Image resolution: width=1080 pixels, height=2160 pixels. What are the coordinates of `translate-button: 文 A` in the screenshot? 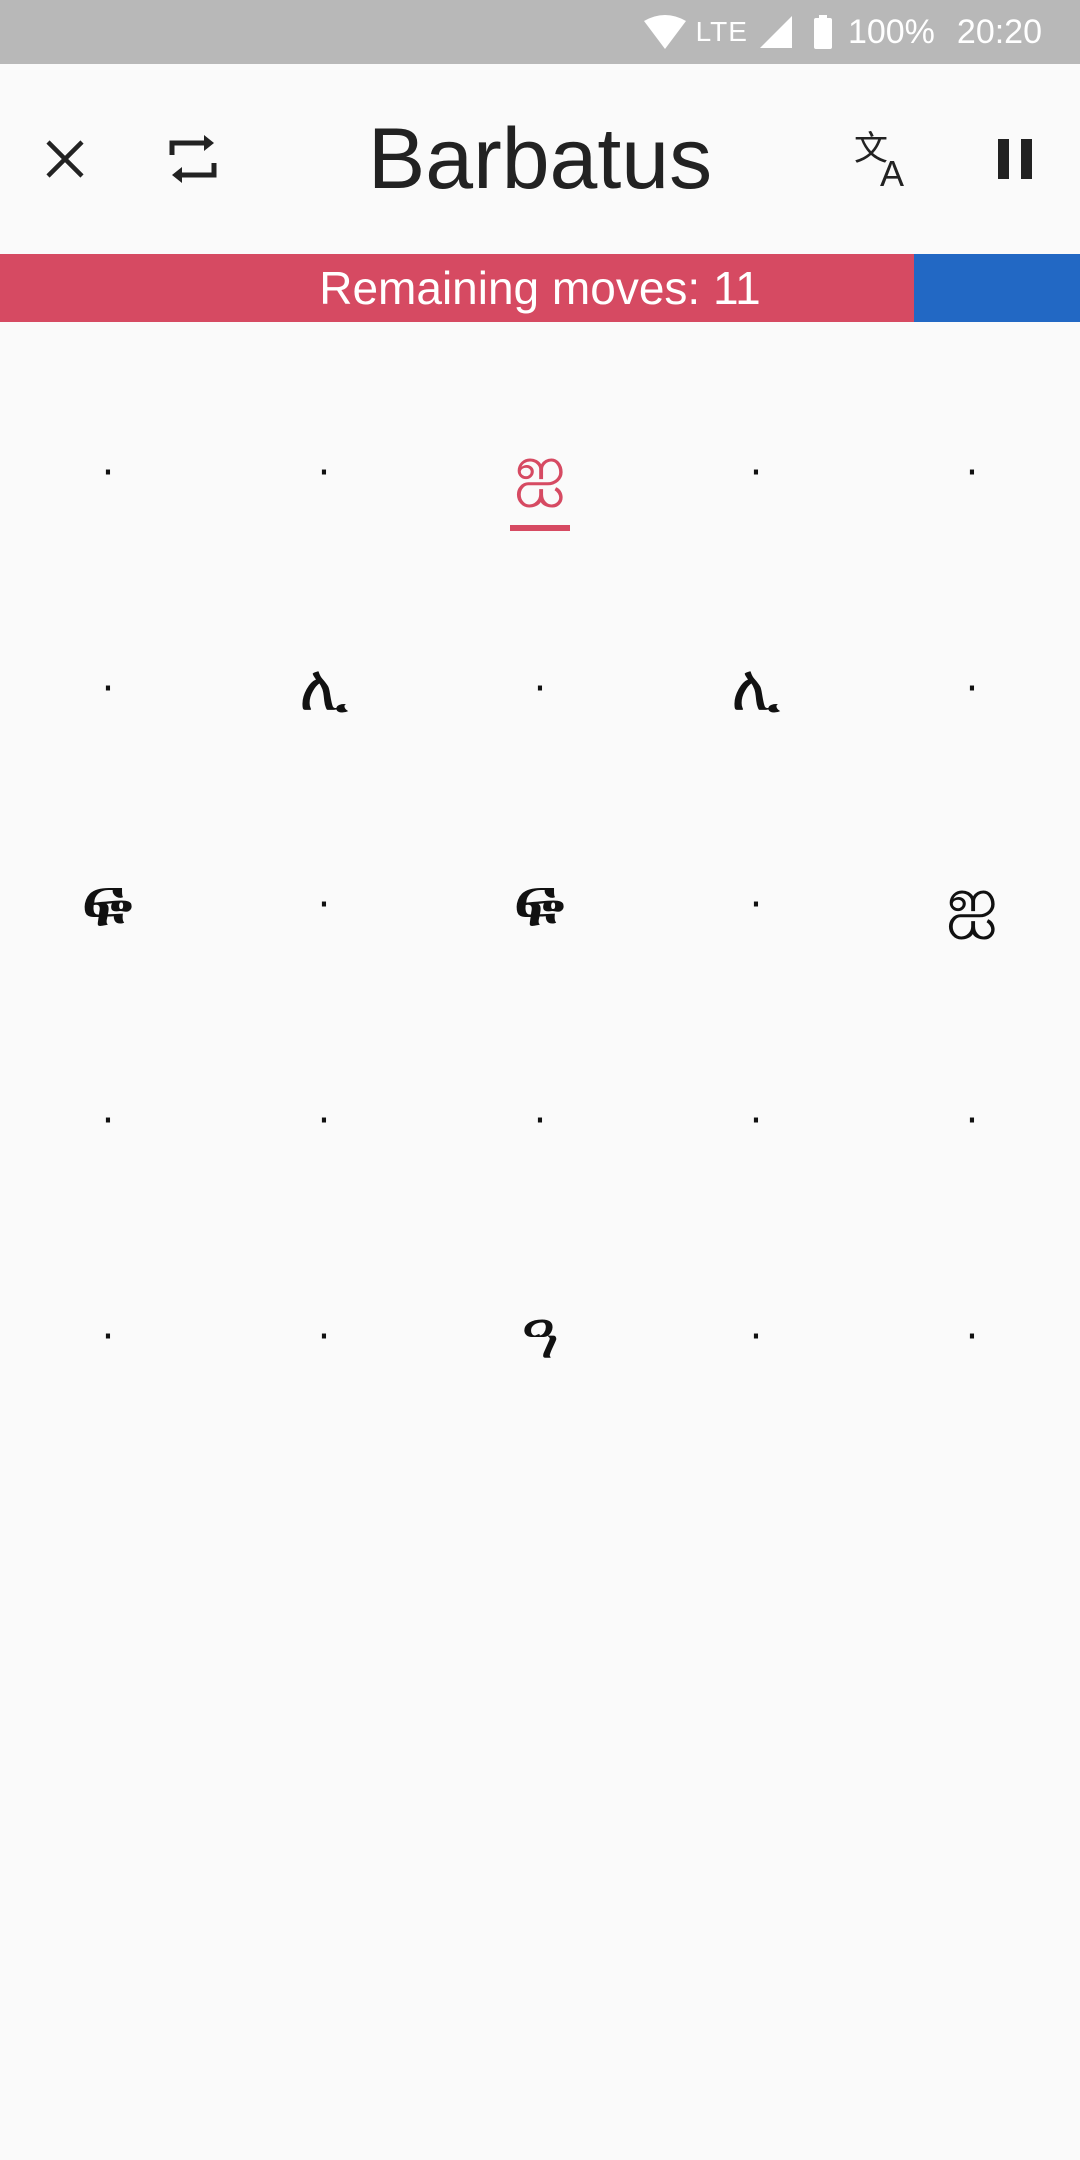 It's located at (885, 159).